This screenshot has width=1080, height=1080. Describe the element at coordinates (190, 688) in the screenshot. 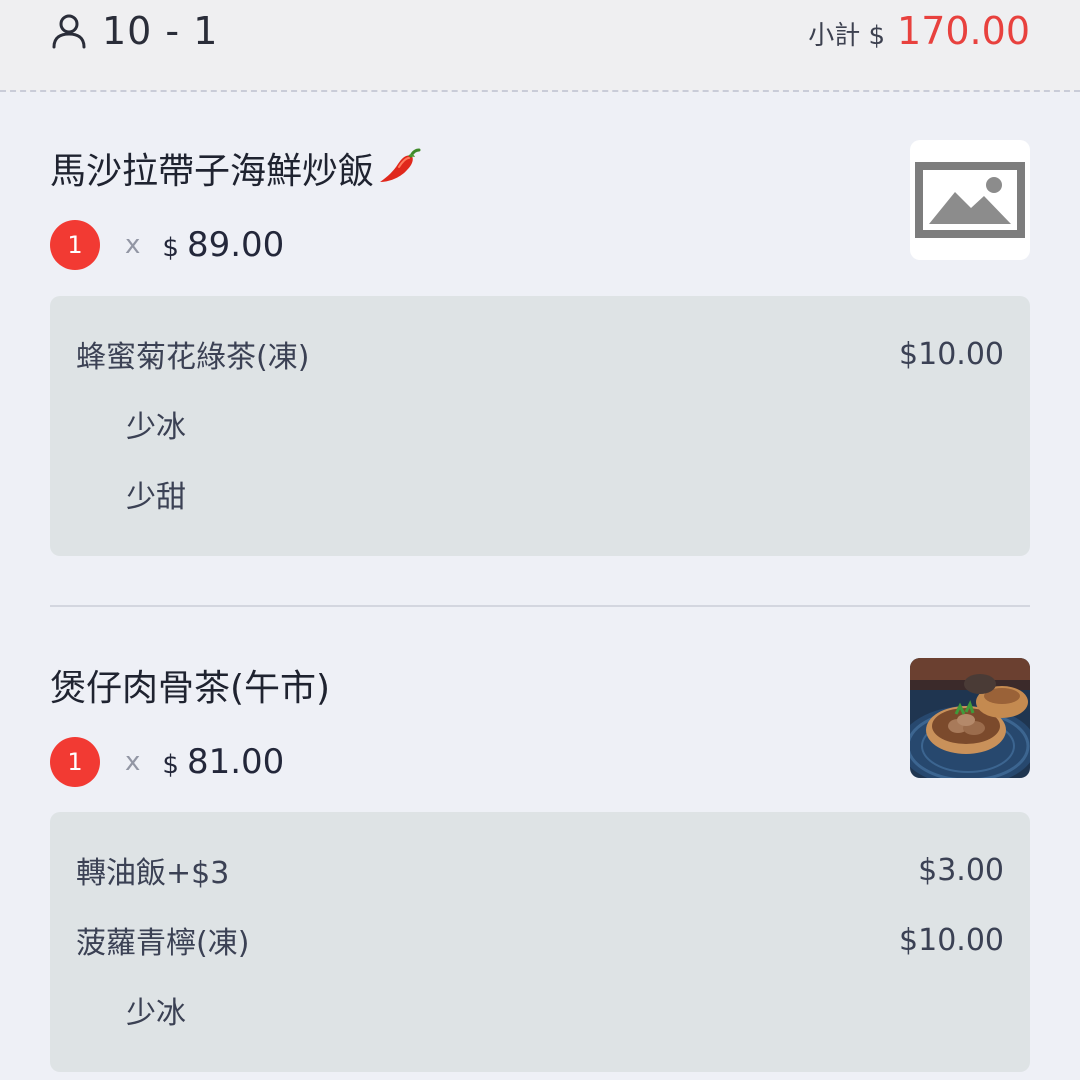

I see `item-name-text: 煲仔肉骨茶(午市)` at that location.